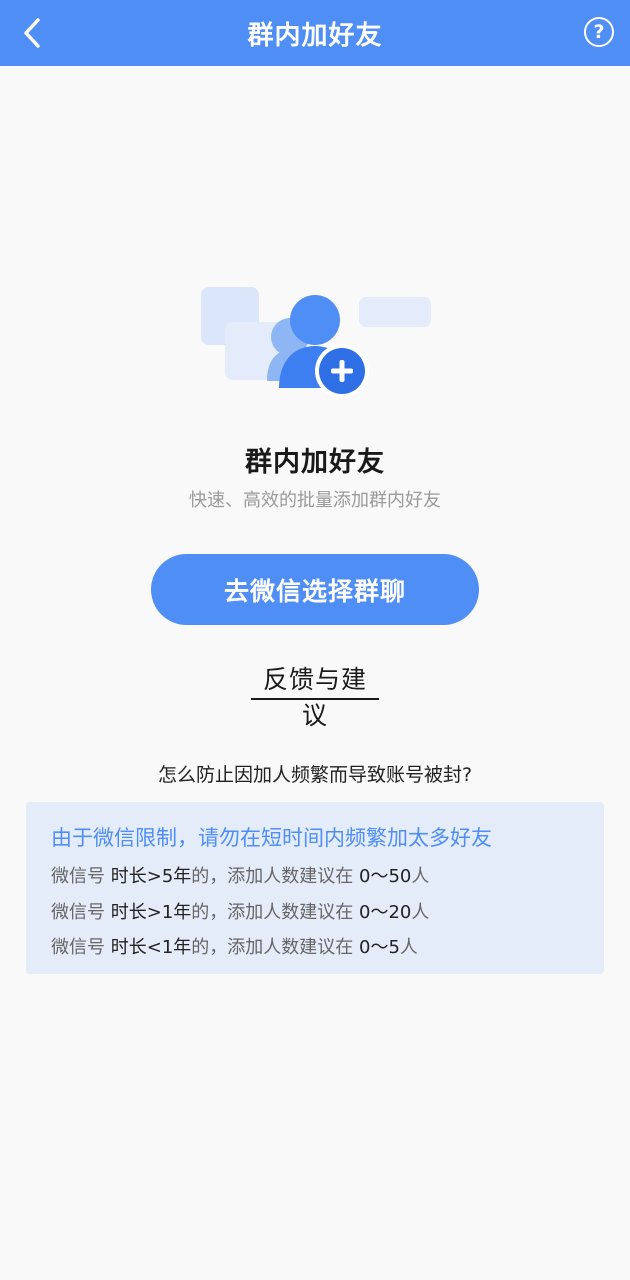 This screenshot has height=1280, width=630. I want to click on limit-row: 微信号 时长<1年的，添加人数建议在 0～5人, so click(234, 946).